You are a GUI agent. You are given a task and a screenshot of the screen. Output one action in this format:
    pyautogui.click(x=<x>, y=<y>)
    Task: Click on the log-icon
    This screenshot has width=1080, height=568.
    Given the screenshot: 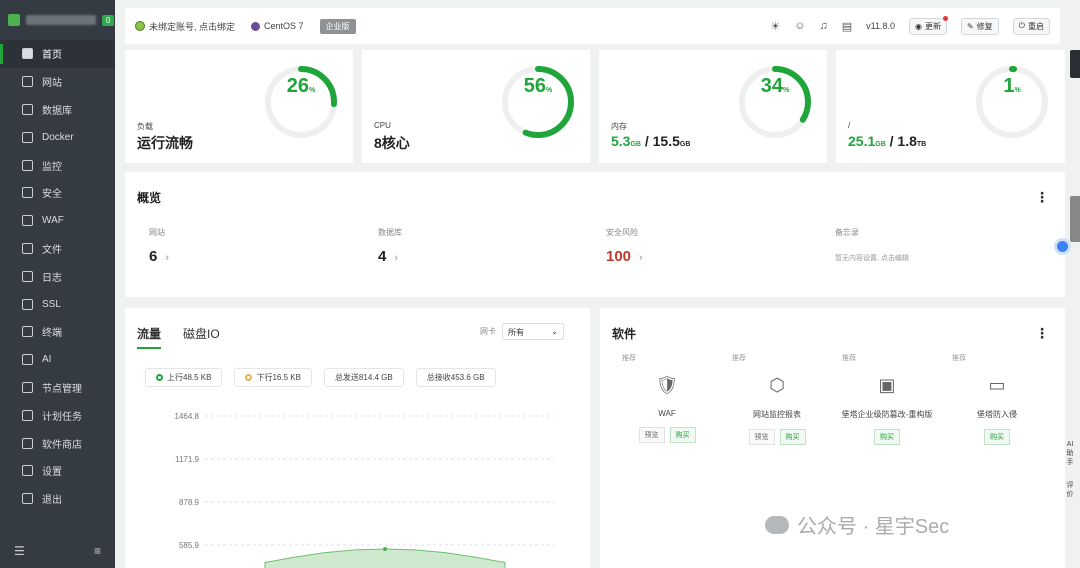 What is the action you would take?
    pyautogui.click(x=27, y=276)
    